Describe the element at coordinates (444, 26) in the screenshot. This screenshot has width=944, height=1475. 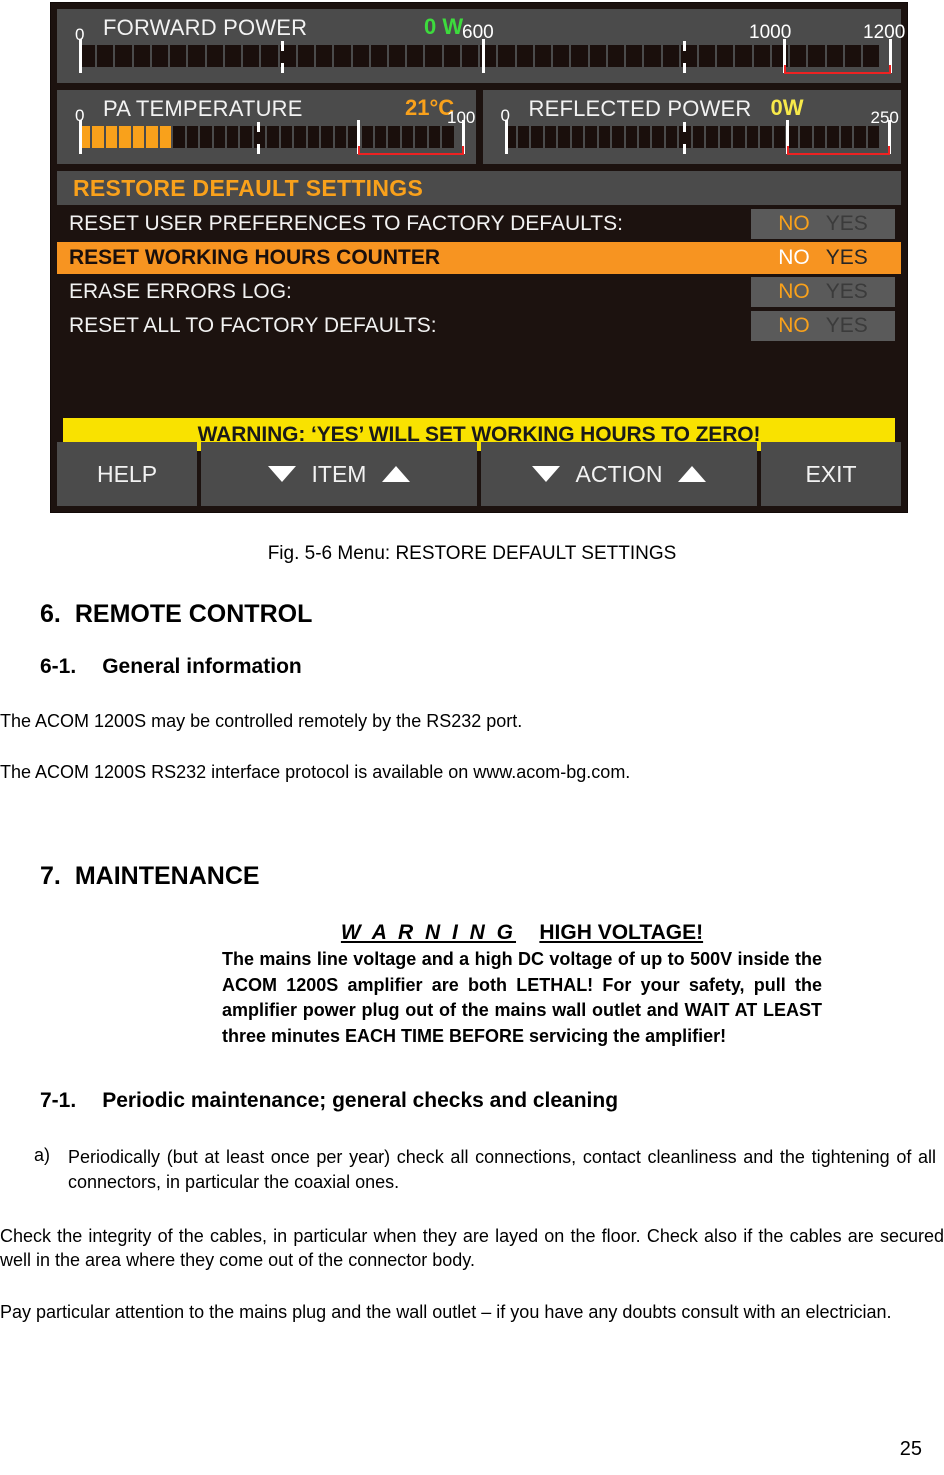
I see `meter-forward-power-value: 0 W` at that location.